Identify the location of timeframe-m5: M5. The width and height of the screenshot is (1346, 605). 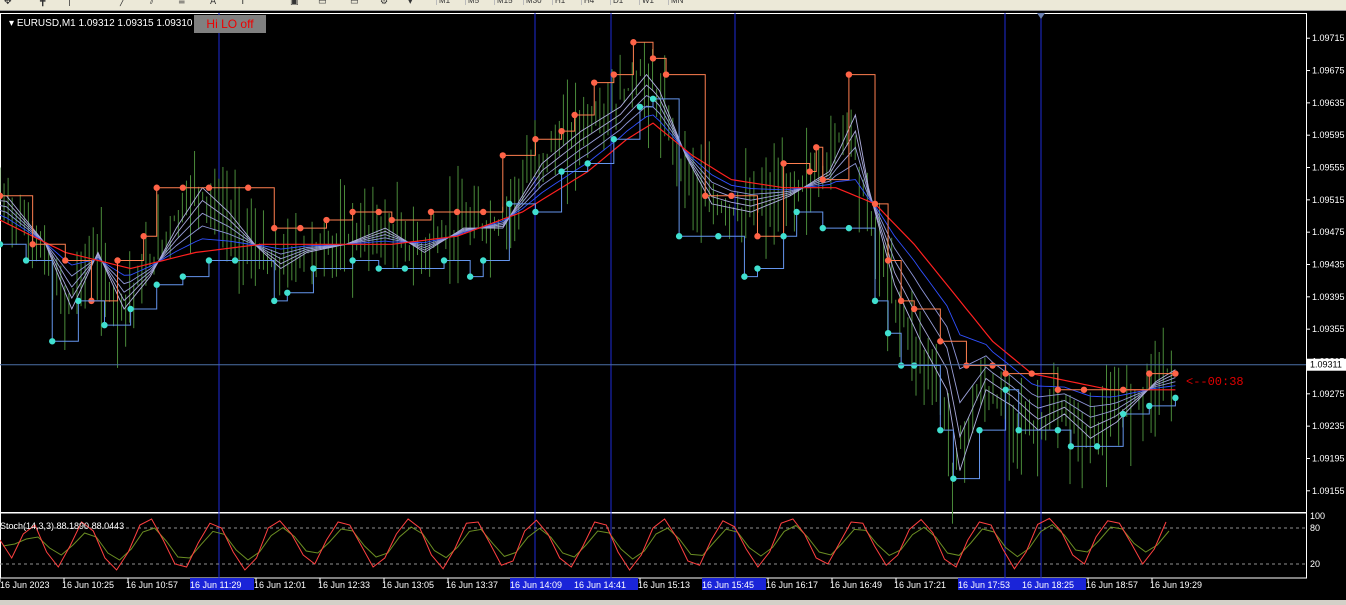
(473, 2).